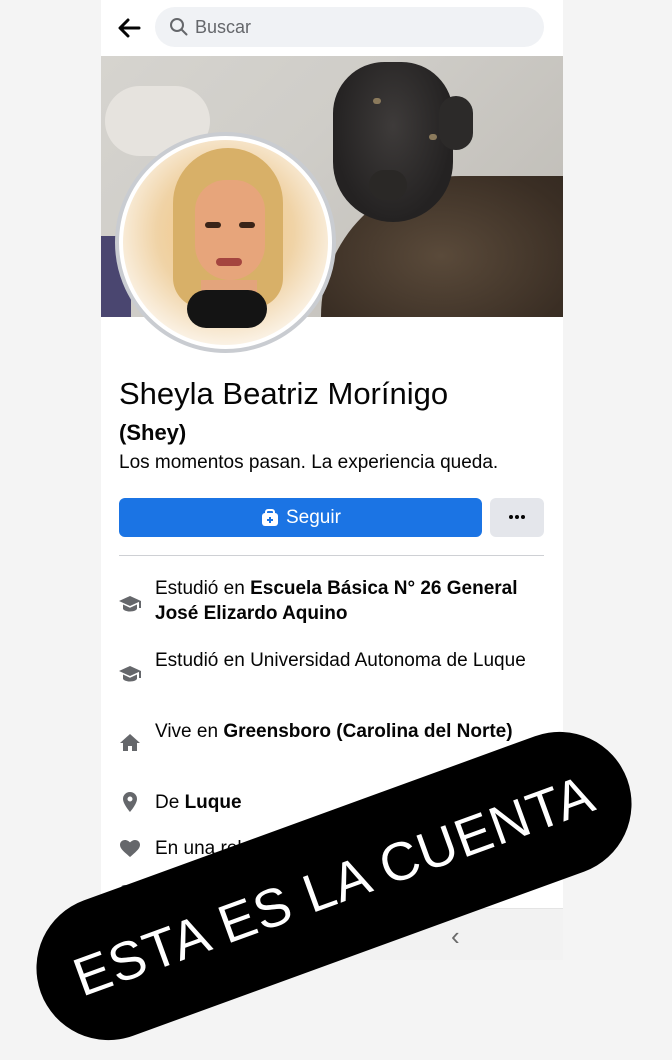  I want to click on more-options-button, so click(517, 517).